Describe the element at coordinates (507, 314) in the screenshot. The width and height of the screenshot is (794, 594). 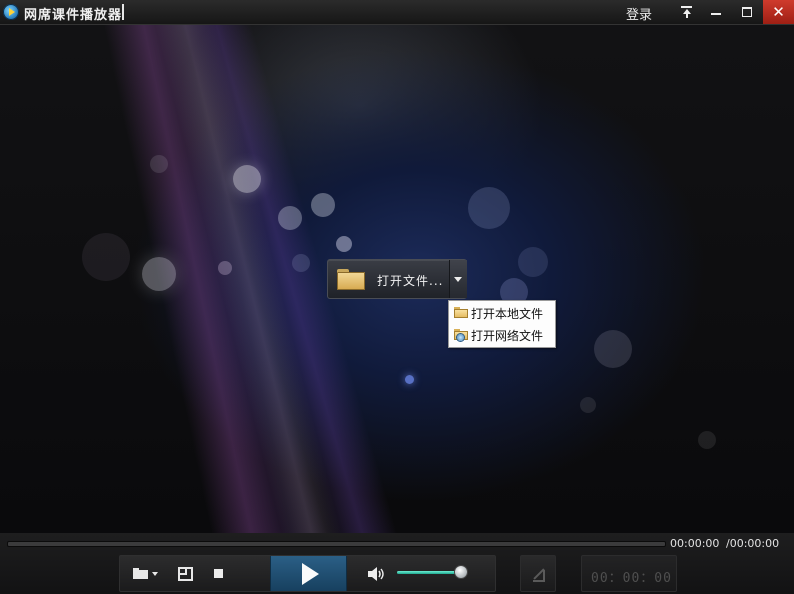
I see `menu-item-label: 打开本地文件` at that location.